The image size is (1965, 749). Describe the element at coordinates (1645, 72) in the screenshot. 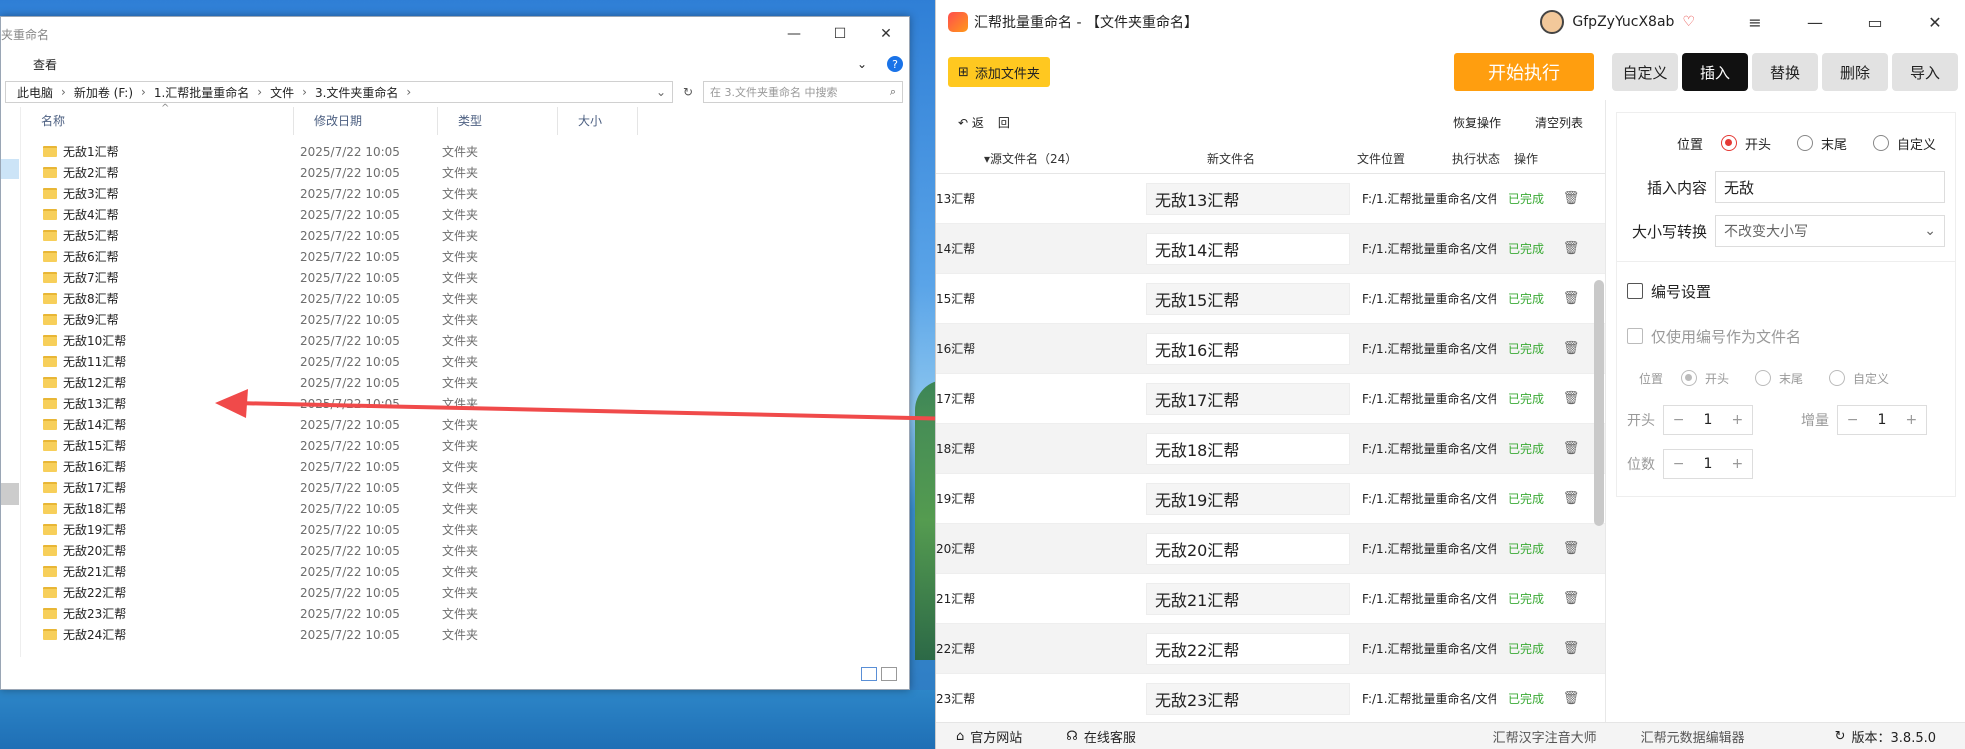

I see `tab-custom: 自定义` at that location.